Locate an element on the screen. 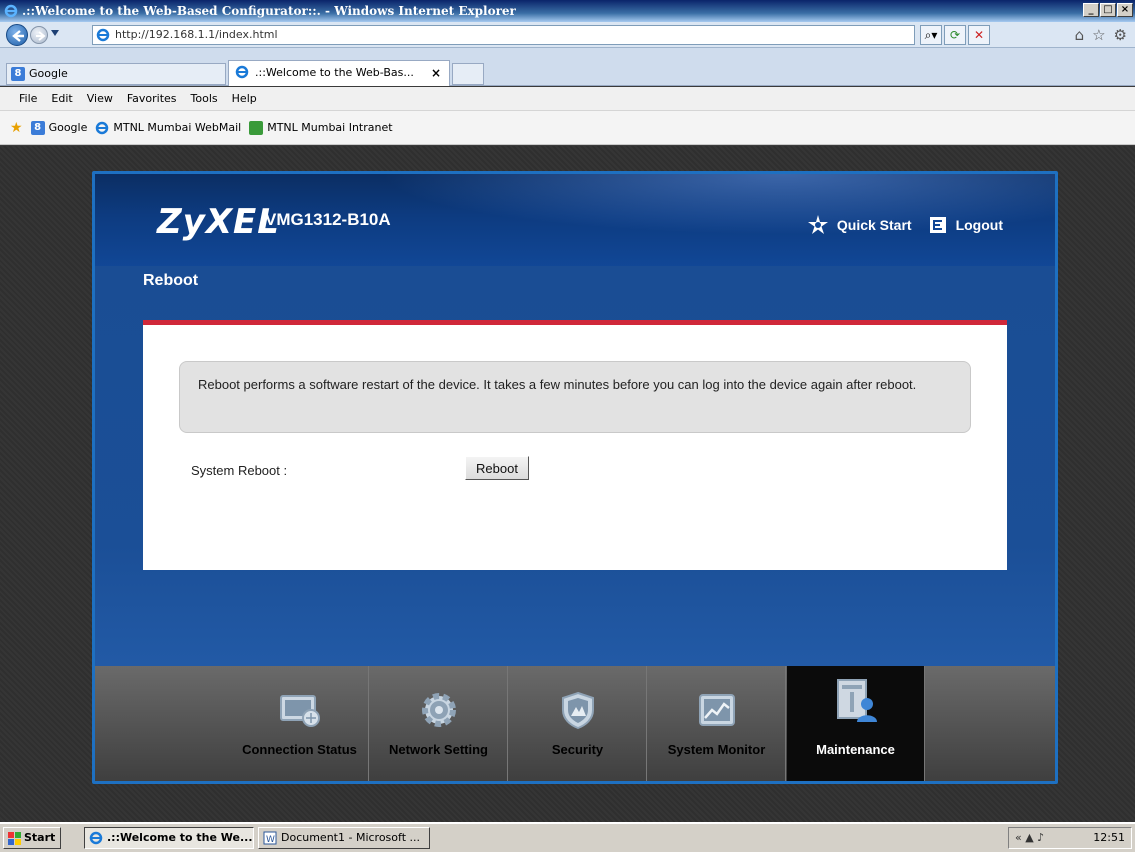 Image resolution: width=1135 pixels, height=852 pixels. forward-arrow-icon is located at coordinates (41, 36).